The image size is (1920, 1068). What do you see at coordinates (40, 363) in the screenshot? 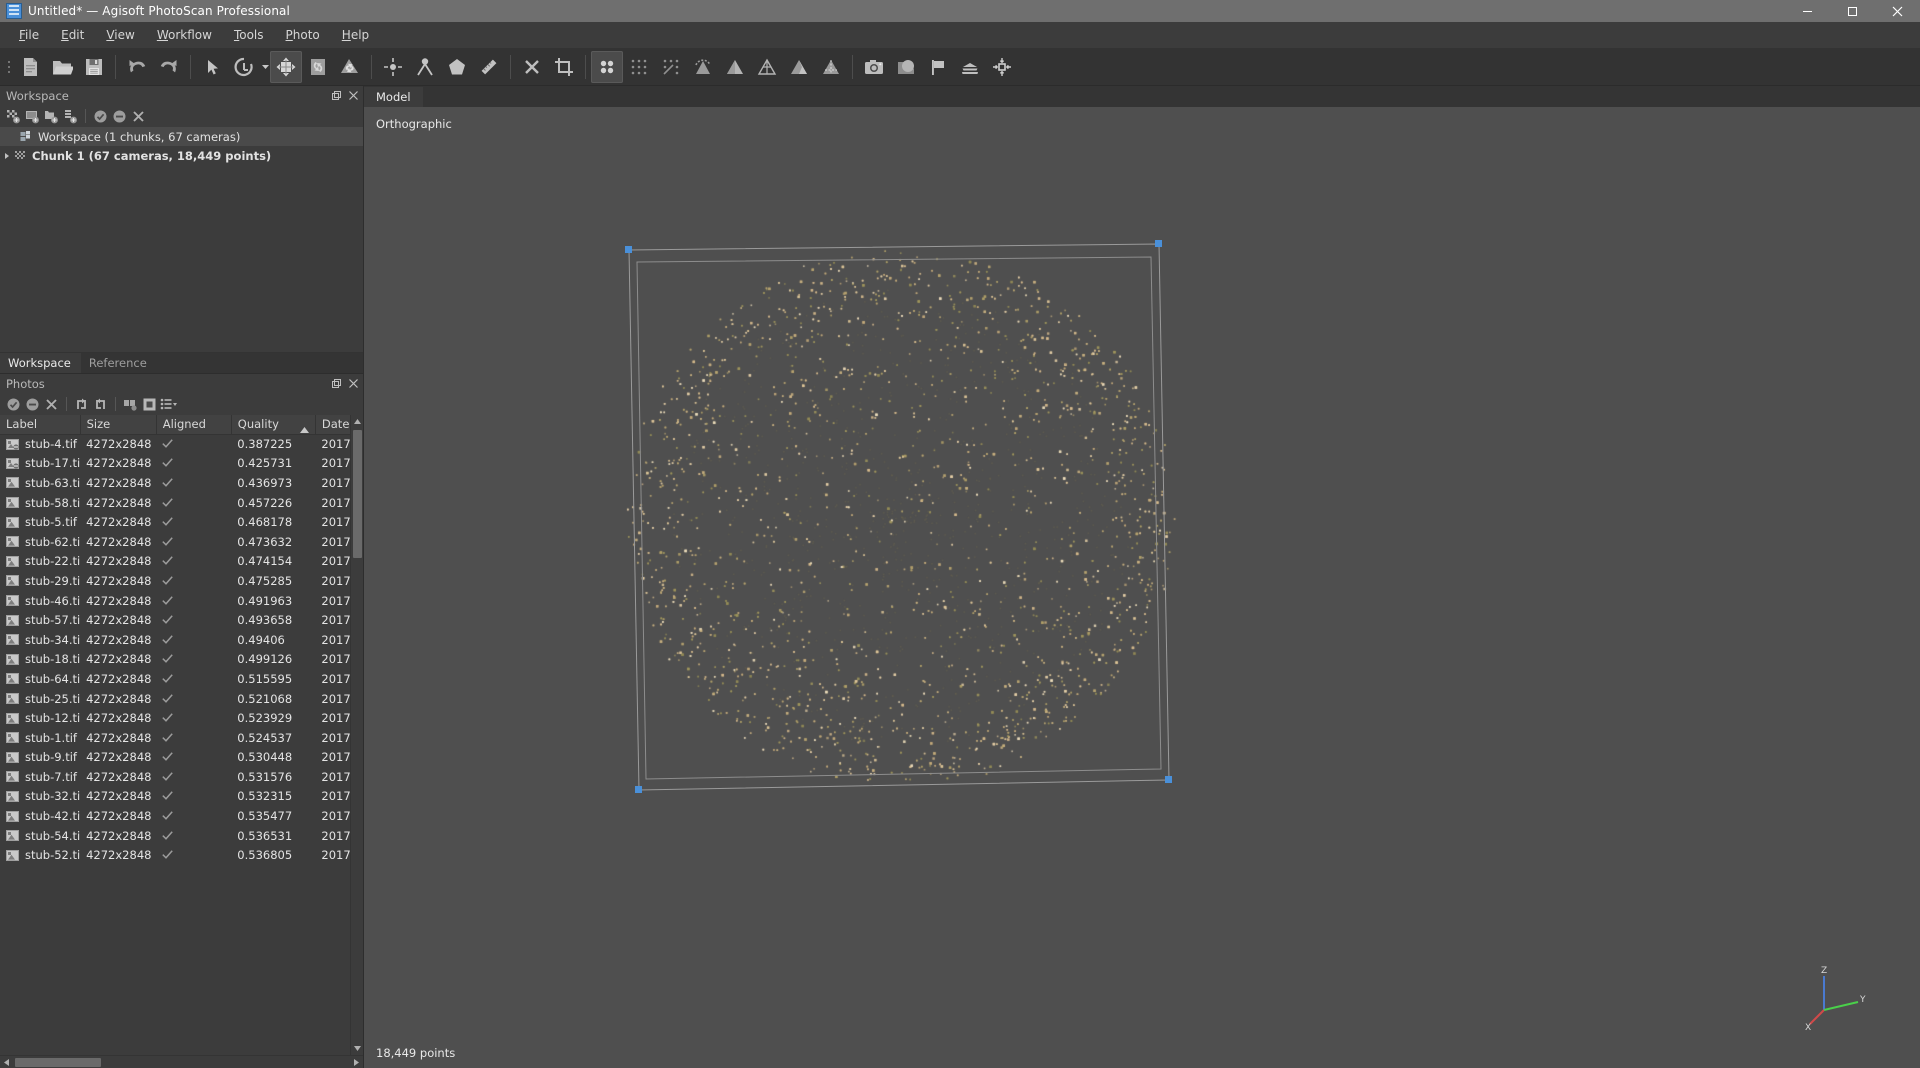
I see `tab-workspace: Workspace` at bounding box center [40, 363].